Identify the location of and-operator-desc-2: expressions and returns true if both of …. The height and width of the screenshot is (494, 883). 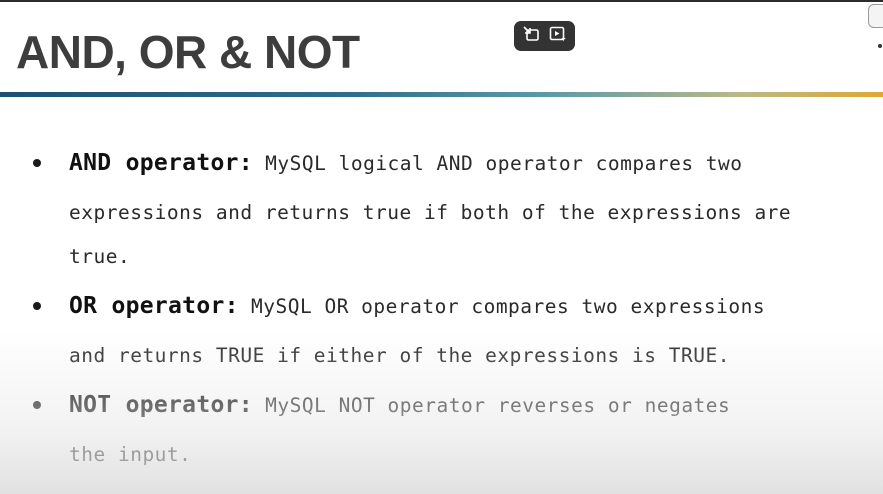
(430, 212).